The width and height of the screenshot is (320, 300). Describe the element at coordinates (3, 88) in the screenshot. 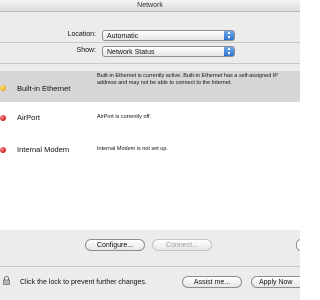

I see `status-yellow-icon` at that location.